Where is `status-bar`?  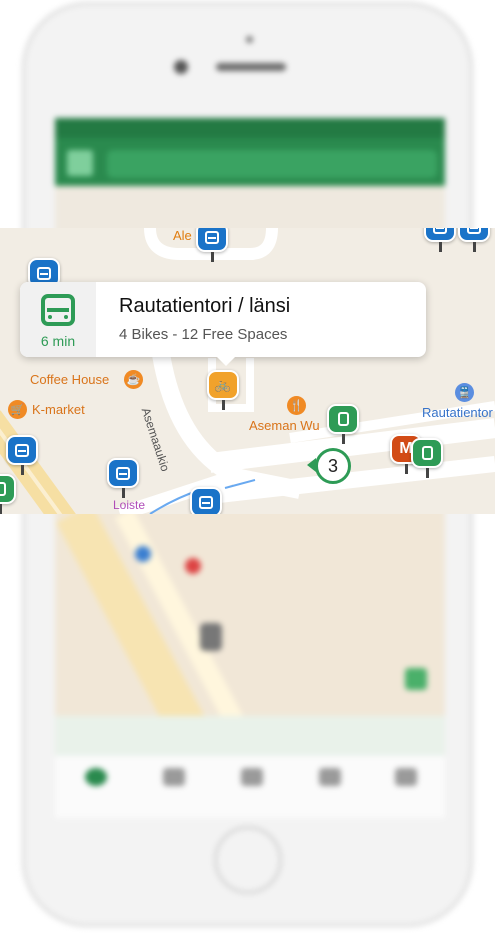 status-bar is located at coordinates (250, 128).